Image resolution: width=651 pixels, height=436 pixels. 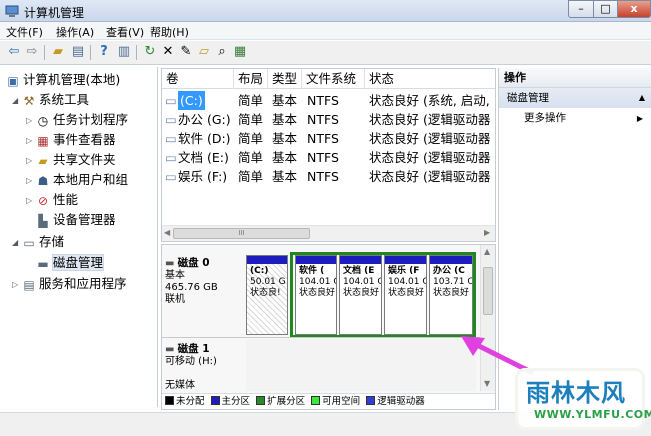 What do you see at coordinates (203, 176) in the screenshot?
I see `volume-name: 娱乐 (F:)` at bounding box center [203, 176].